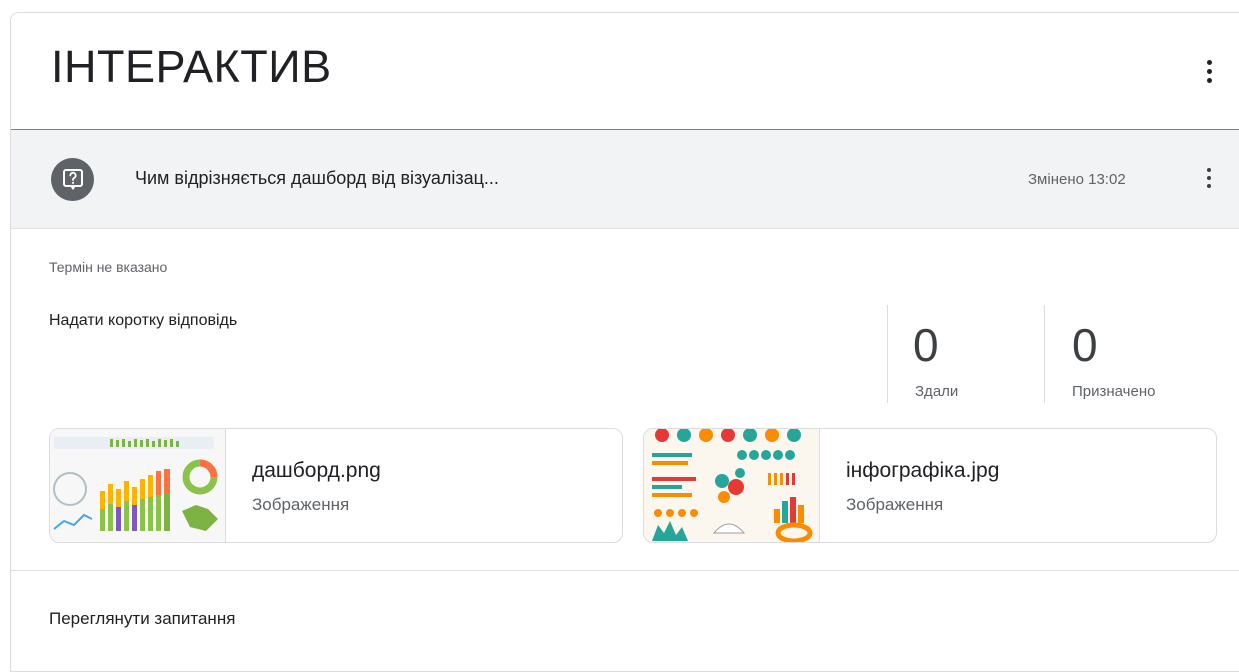 Image resolution: width=1239 pixels, height=672 pixels. I want to click on turned-in-label: Здали, so click(936, 391).